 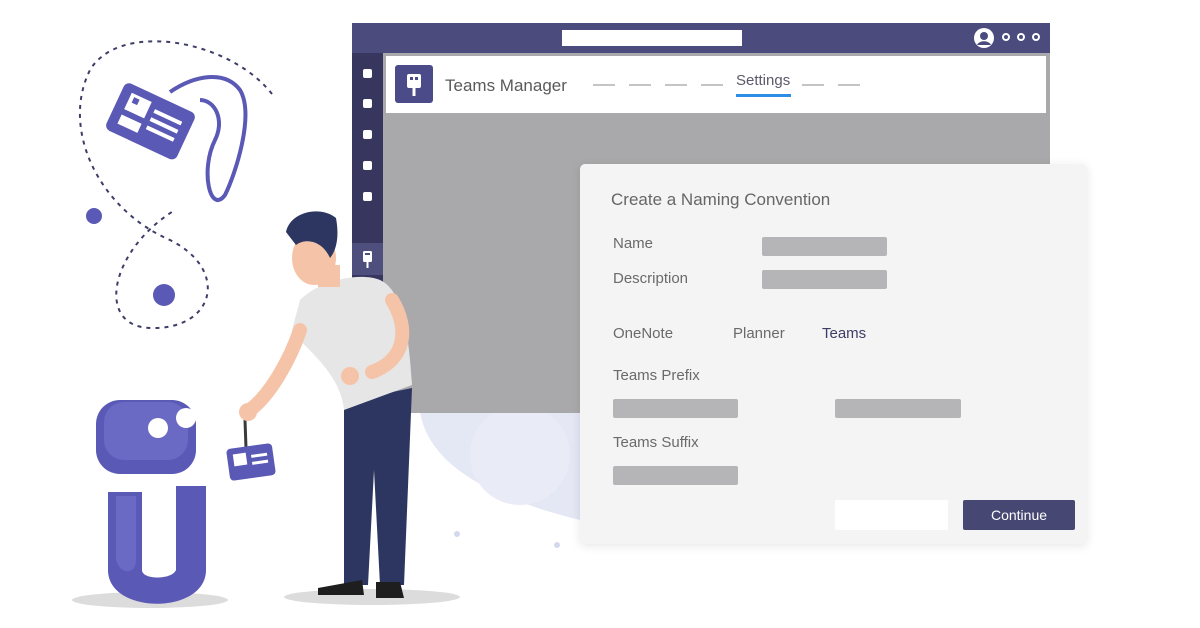 What do you see at coordinates (177, 138) in the screenshot?
I see `id-badge-icon` at bounding box center [177, 138].